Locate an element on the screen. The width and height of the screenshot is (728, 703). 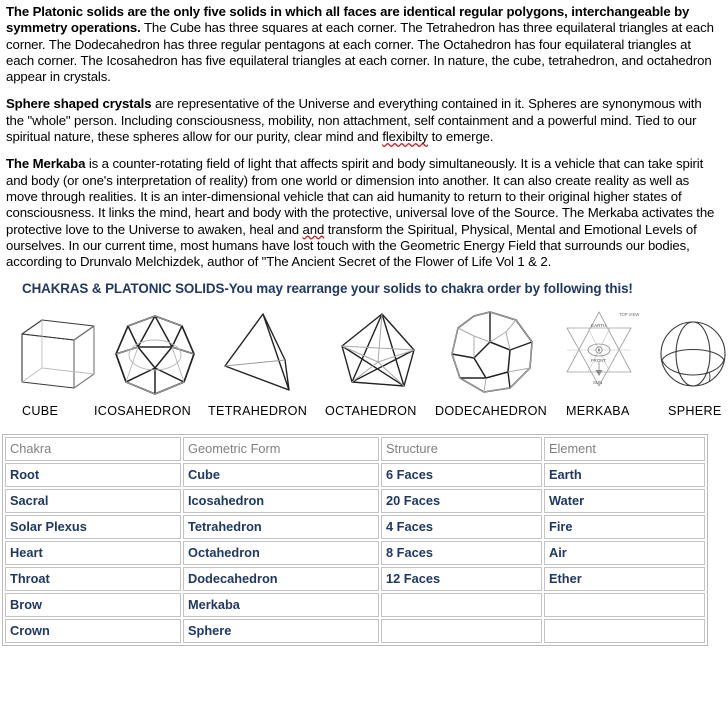
cell-geometric-form: Merkaba is located at coordinates (281, 605).